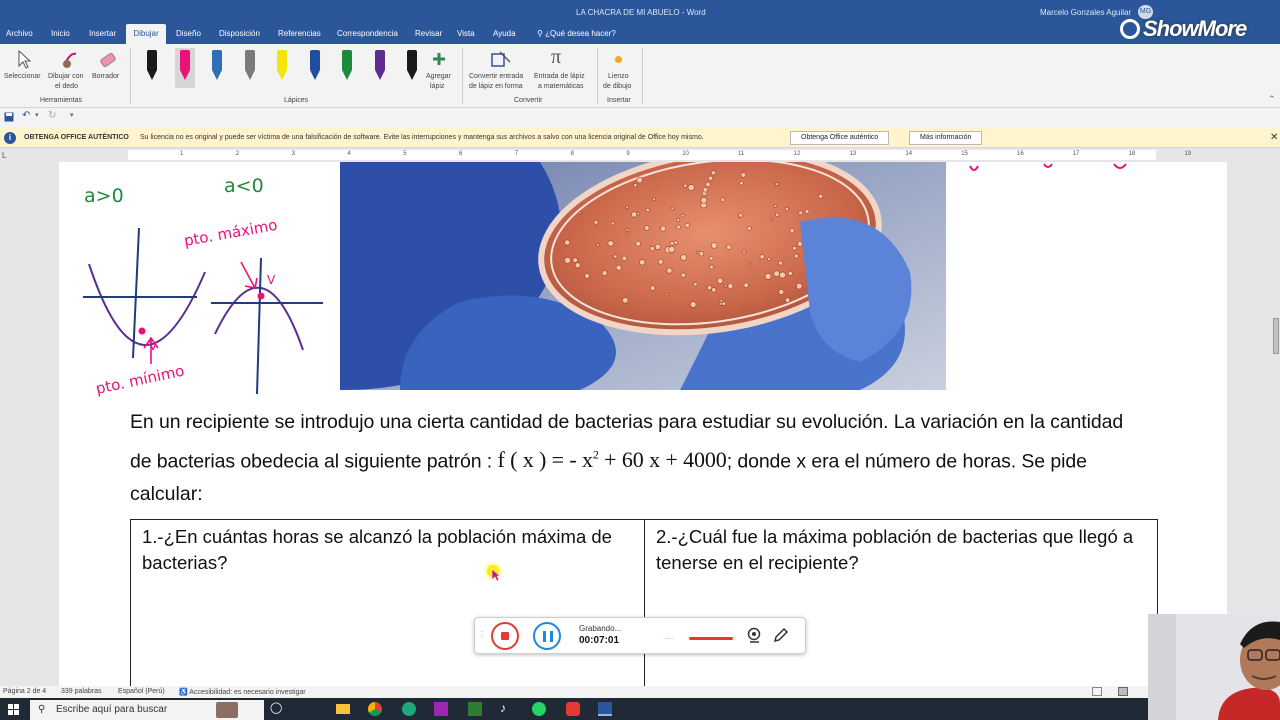 This screenshot has width=1280, height=720. What do you see at coordinates (617, 87) in the screenshot?
I see `drawing-canvas-label-2: de dibujo` at bounding box center [617, 87].